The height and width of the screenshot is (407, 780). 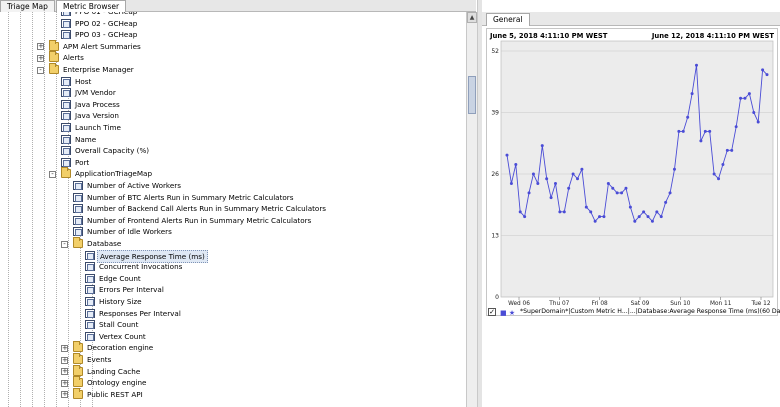 I want to click on tree-row-label: APM Alert Summaries, so click(x=102, y=46).